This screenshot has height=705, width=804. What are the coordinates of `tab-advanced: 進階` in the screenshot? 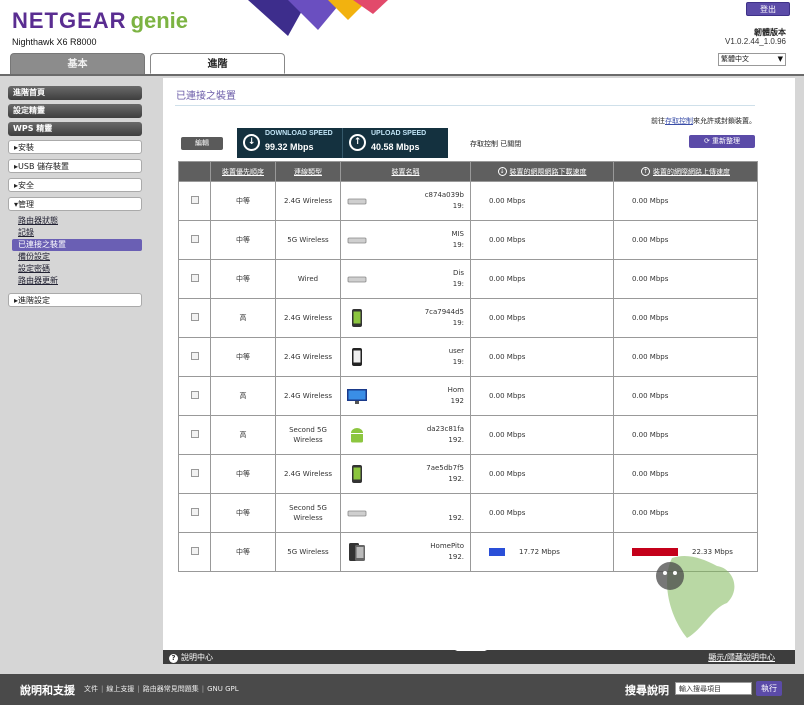 It's located at (217, 63).